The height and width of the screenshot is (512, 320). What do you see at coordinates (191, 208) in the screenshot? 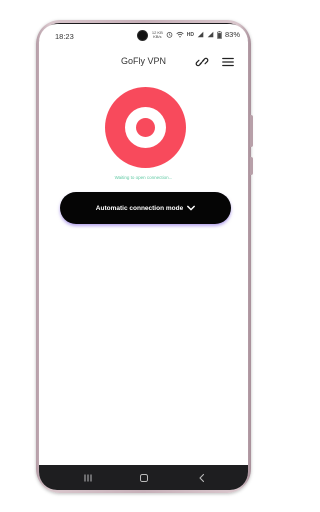
I see `chevron-down-icon` at bounding box center [191, 208].